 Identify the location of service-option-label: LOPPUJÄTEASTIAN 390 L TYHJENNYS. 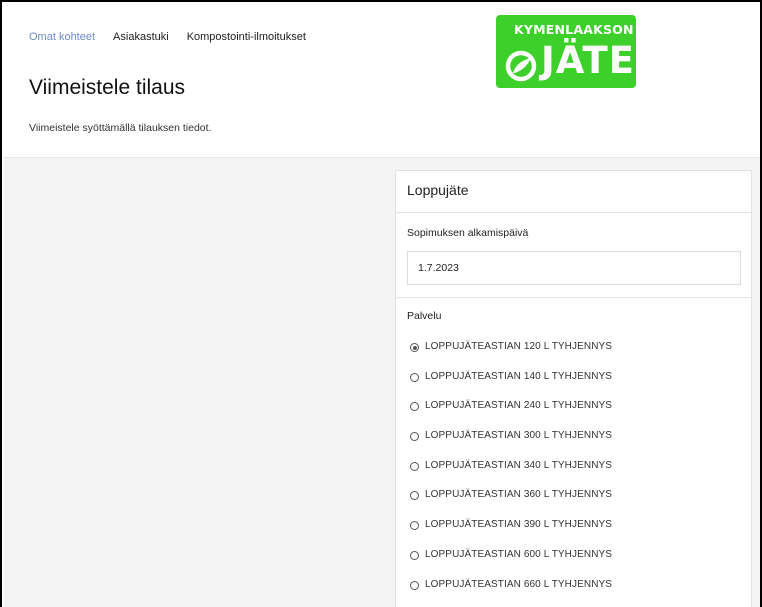
(519, 525).